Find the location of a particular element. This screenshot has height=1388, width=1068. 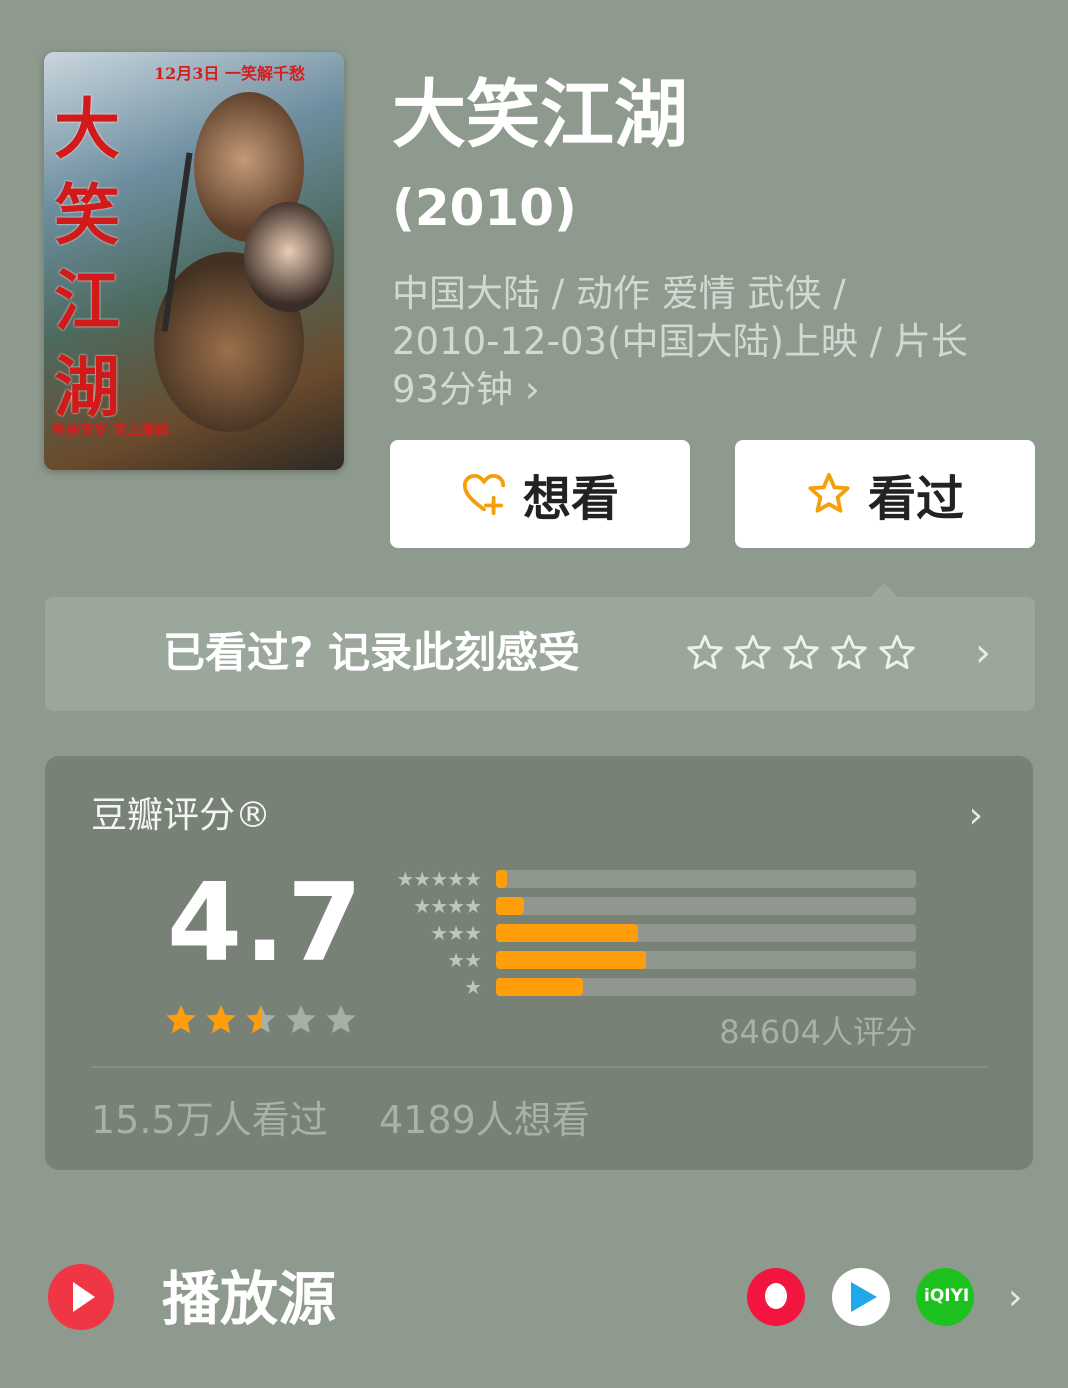

watched-label: 看过 is located at coordinates (915, 499).